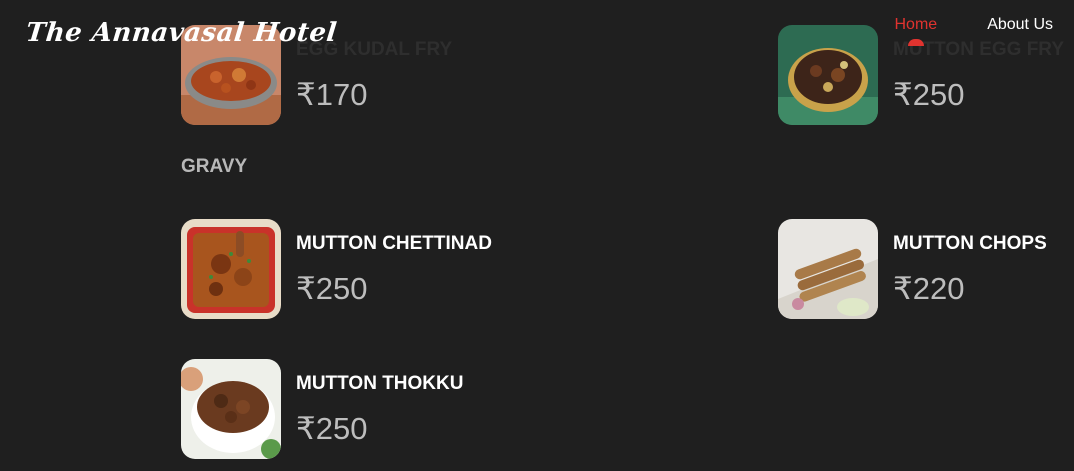  Describe the element at coordinates (394, 243) in the screenshot. I see `item-name: MUTTON CHETTINAD` at that location.